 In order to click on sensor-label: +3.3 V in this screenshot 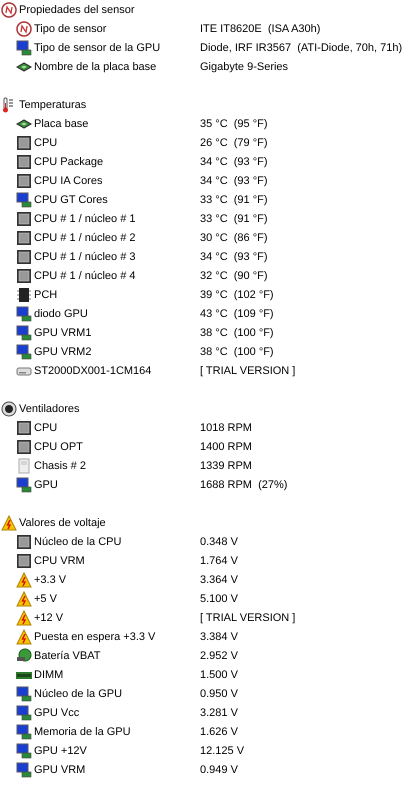, I will do `click(50, 580)`.